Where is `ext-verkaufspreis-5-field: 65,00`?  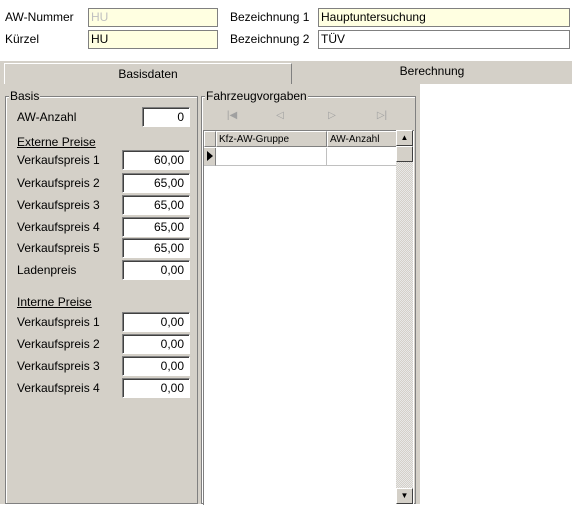
ext-verkaufspreis-5-field: 65,00 is located at coordinates (156, 248).